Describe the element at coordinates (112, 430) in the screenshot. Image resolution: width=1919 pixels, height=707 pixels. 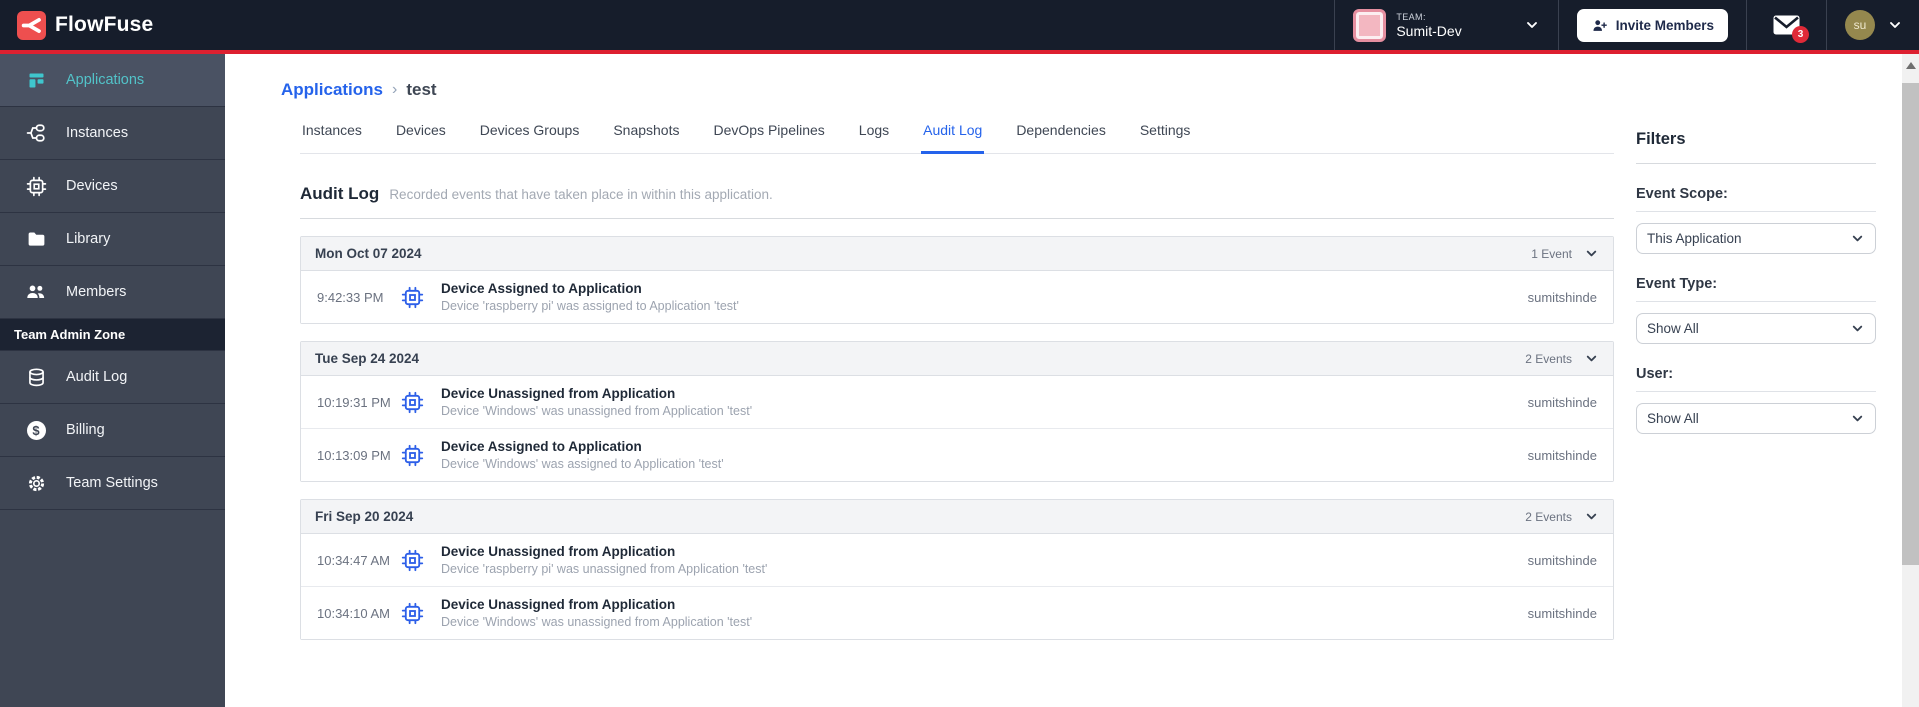
I see `sidebar-item-billing: $ Billing` at that location.